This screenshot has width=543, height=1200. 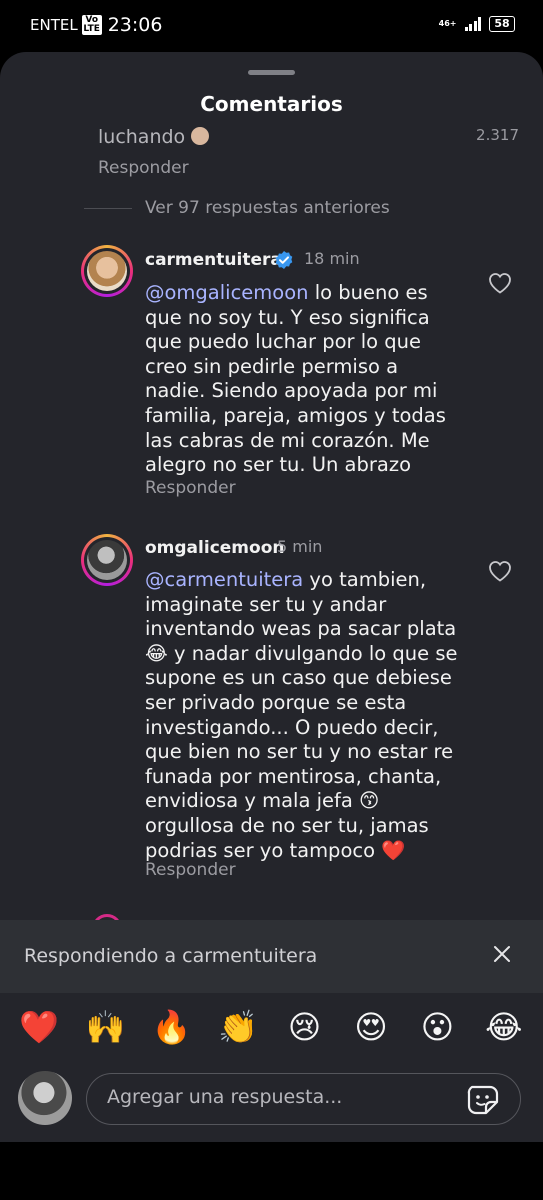 I want to click on status-clock: 23:06, so click(x=135, y=25).